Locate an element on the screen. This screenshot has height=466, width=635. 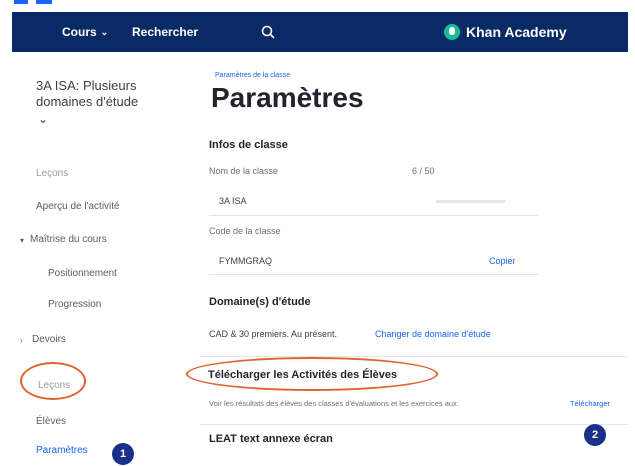
chevron-right-icon: › is located at coordinates (21, 340).